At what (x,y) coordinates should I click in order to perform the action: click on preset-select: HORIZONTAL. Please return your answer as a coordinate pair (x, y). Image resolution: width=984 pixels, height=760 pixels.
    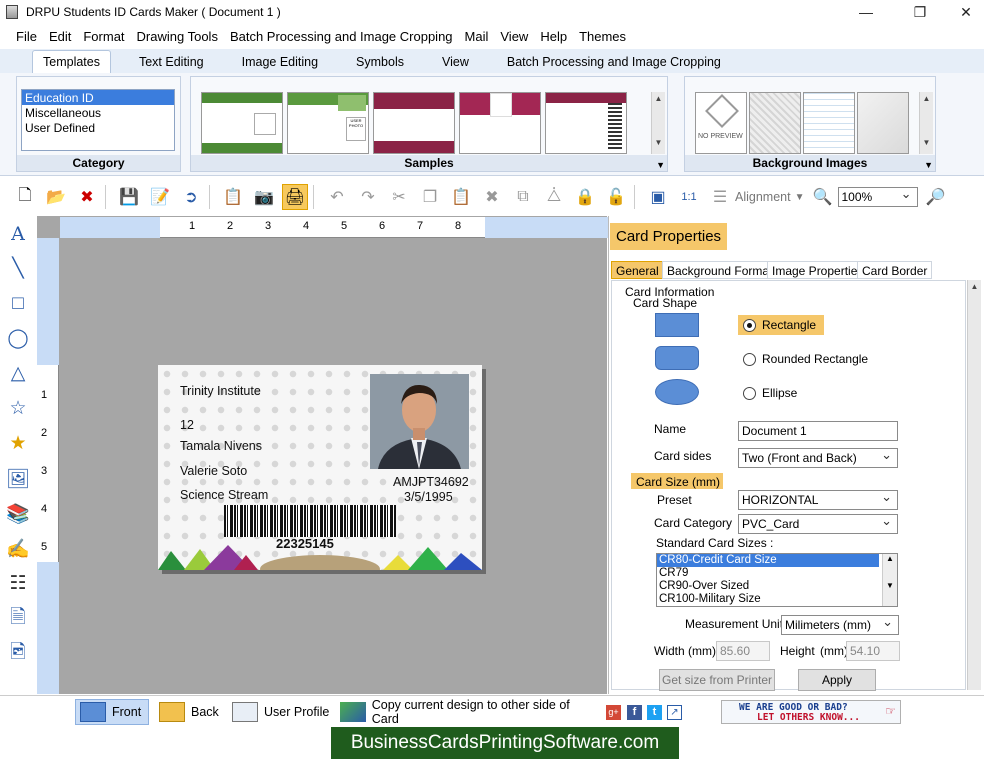
    Looking at the image, I should click on (818, 499).